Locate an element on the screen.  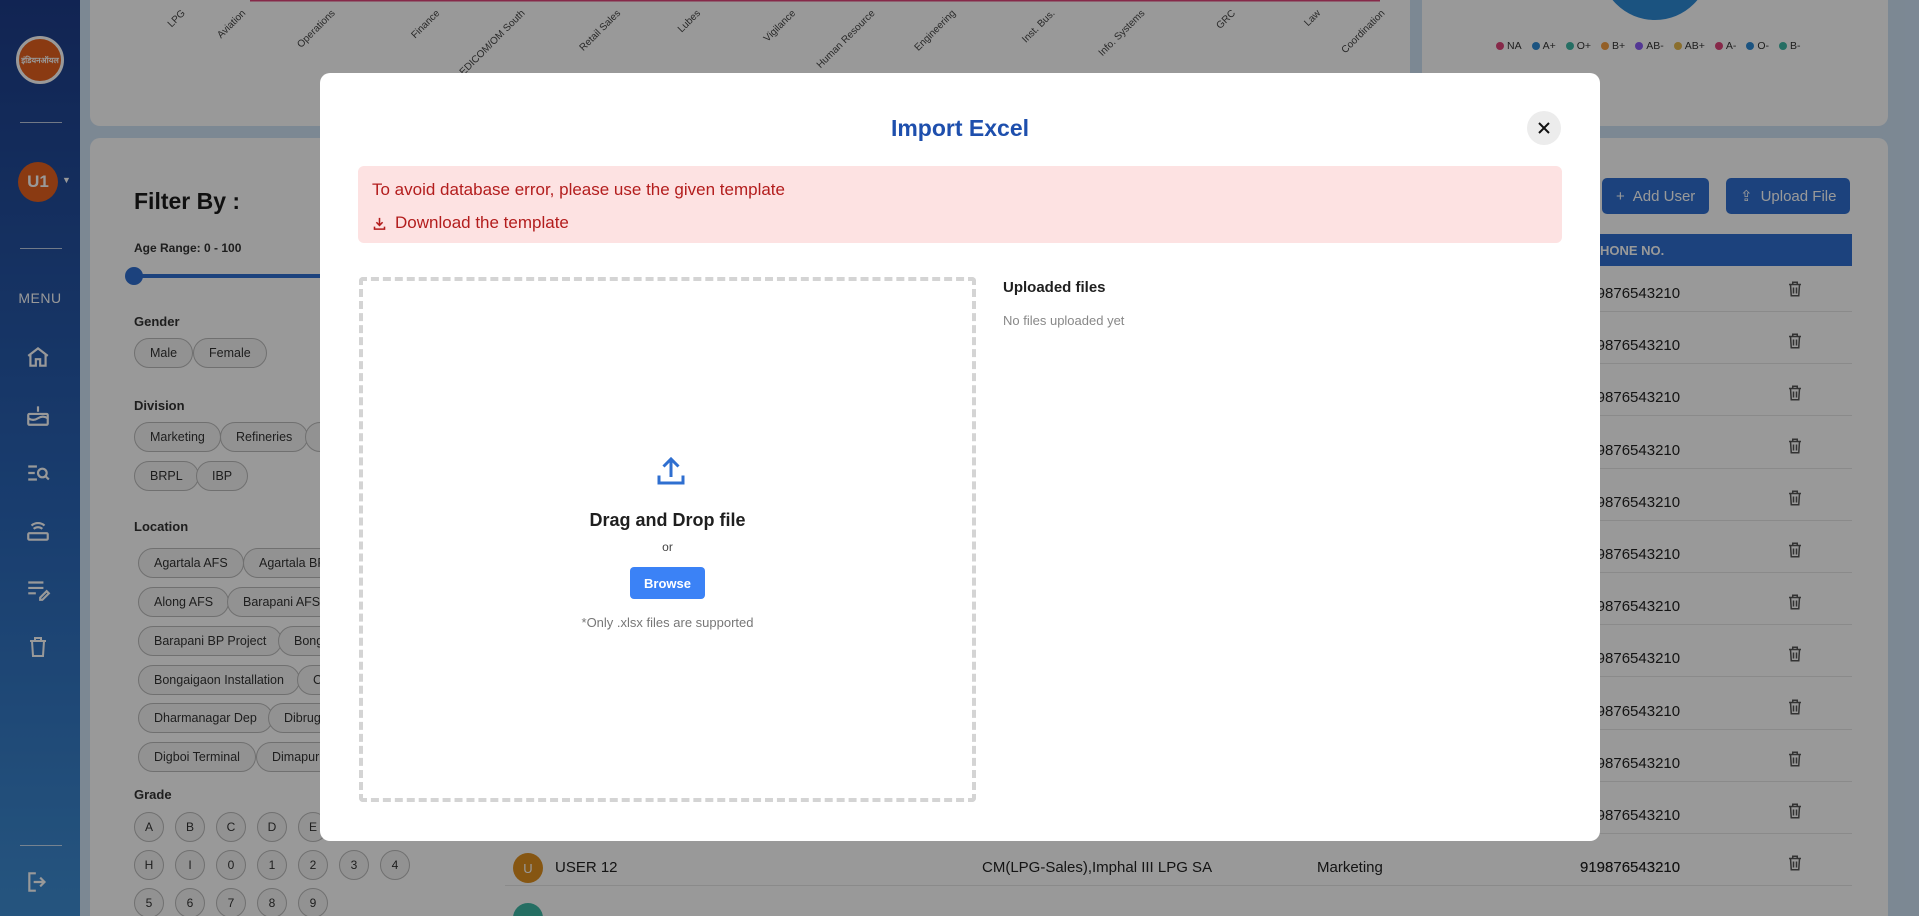
download-template-label: Download the template is located at coordinates (482, 222).